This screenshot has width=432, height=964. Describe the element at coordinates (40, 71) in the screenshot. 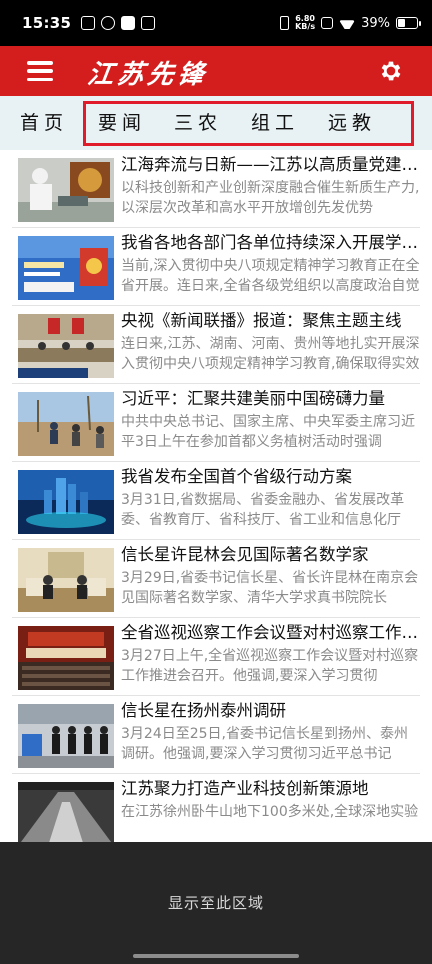

I see `menu-icon` at that location.